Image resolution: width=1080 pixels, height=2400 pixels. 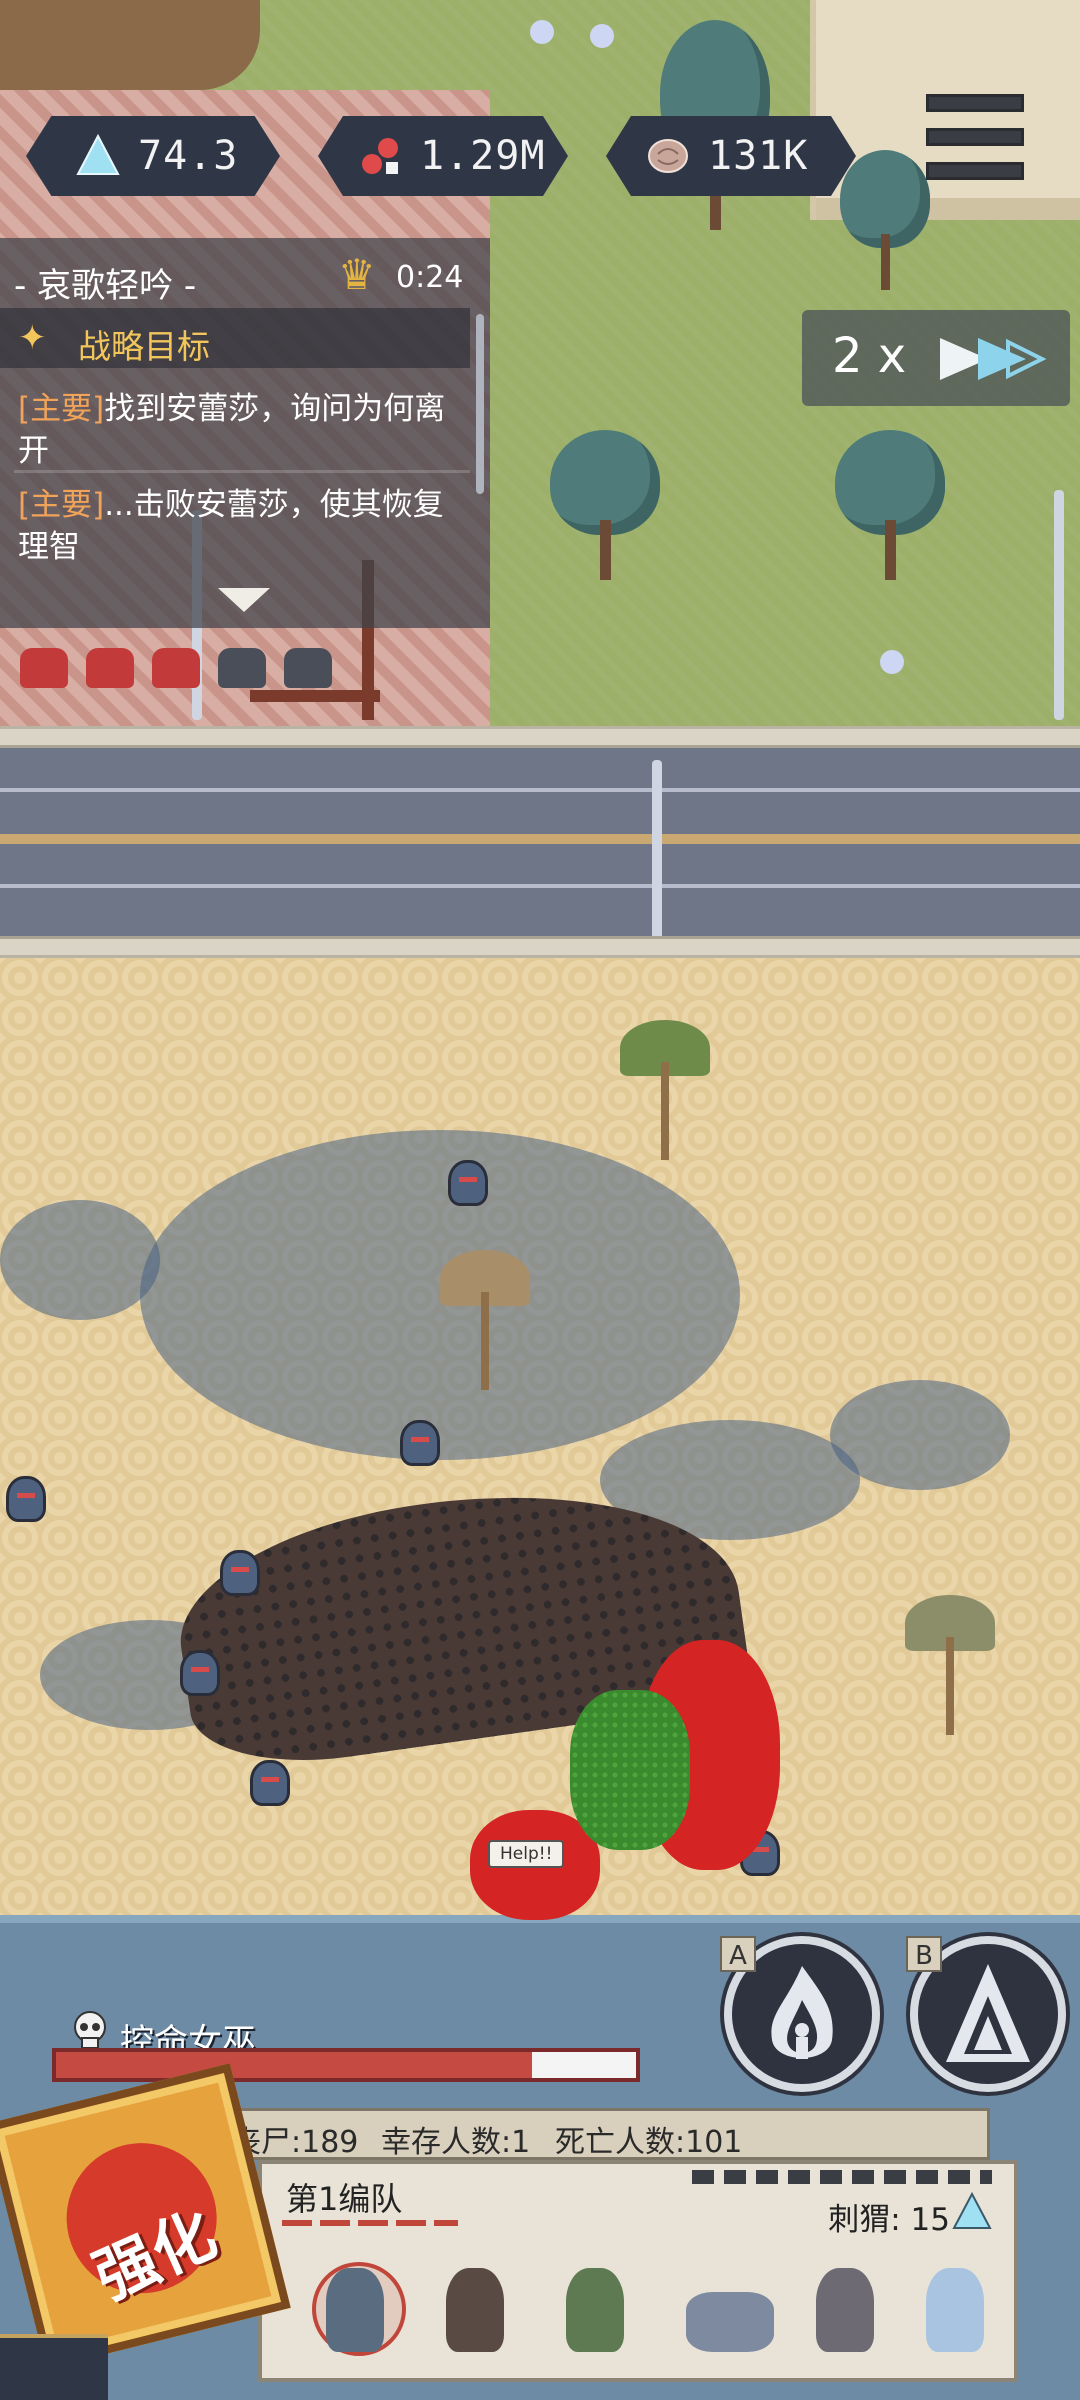 What do you see at coordinates (936, 358) in the screenshot?
I see `speed-toggle-button: 2 x` at bounding box center [936, 358].